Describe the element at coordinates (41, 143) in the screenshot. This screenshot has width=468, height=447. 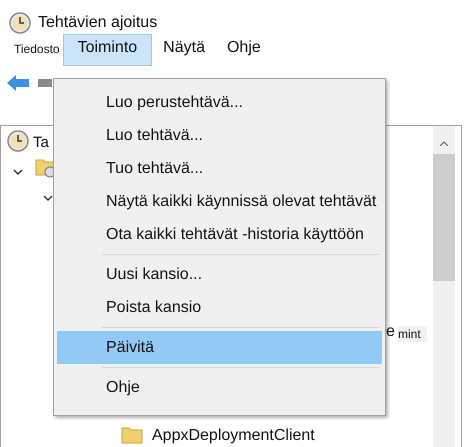
I see `tree-item: Ta` at that location.